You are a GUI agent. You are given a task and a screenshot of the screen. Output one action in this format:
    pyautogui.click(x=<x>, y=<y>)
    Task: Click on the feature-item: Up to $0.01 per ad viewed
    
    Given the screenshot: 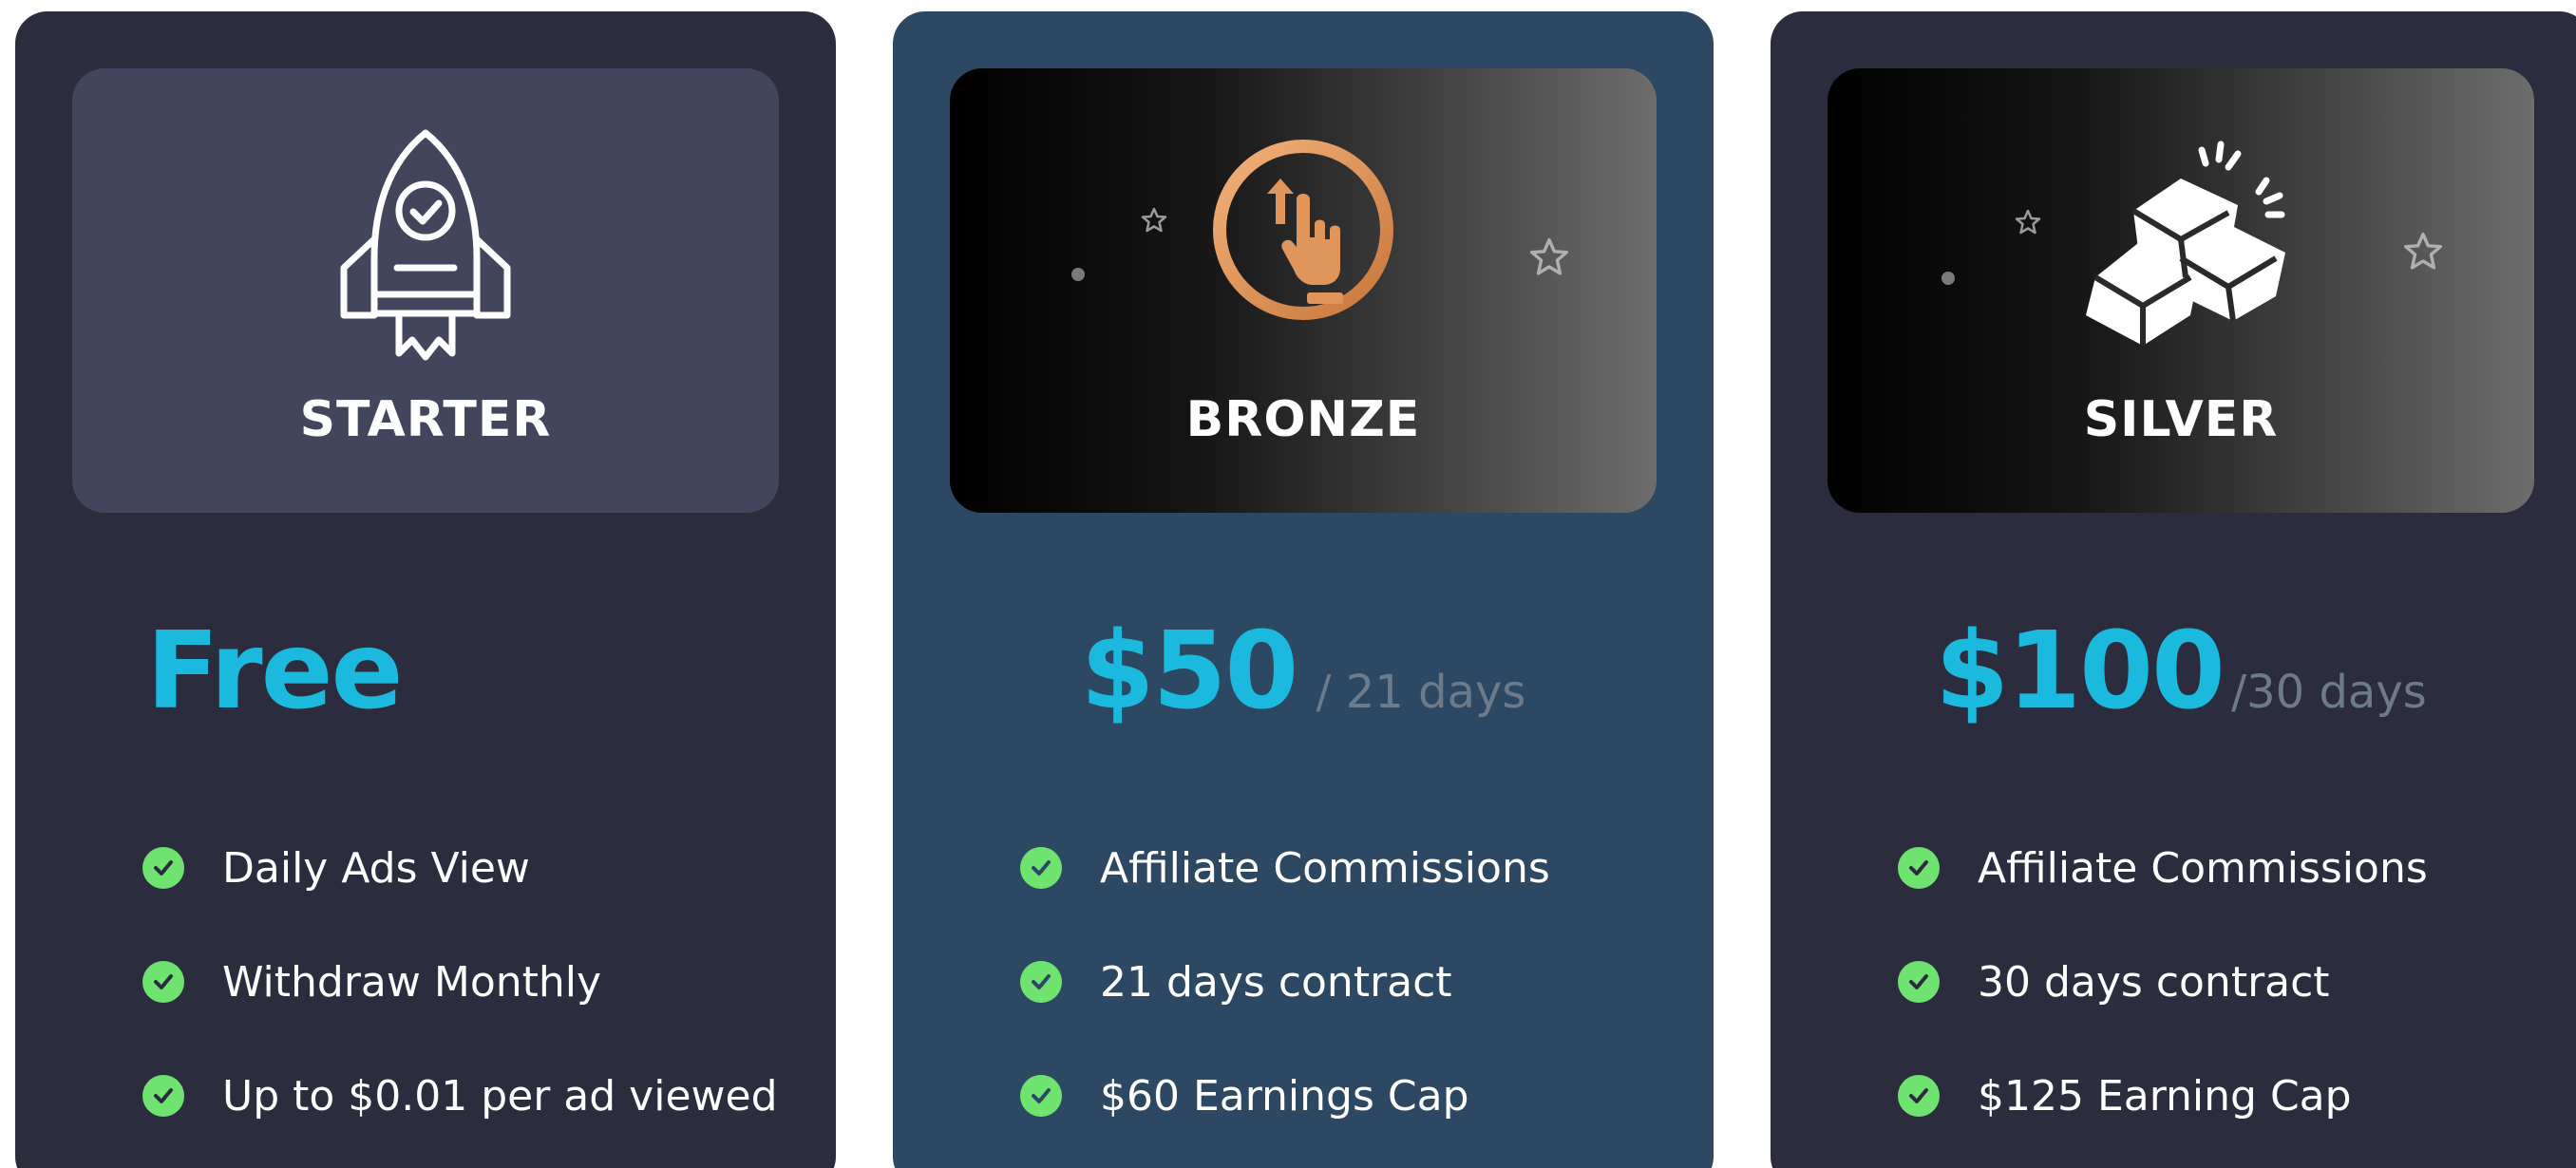 What is the action you would take?
    pyautogui.click(x=460, y=1096)
    